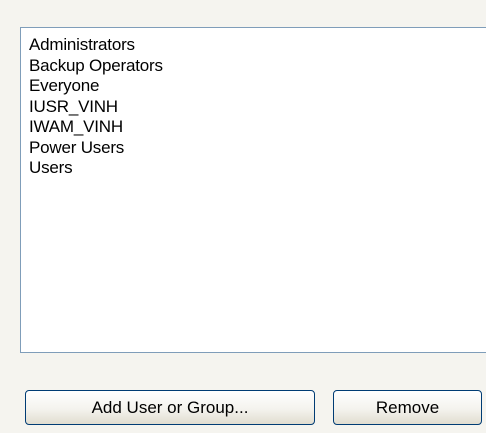 This screenshot has height=433, width=486. Describe the element at coordinates (257, 45) in the screenshot. I see `list-item-administrators: Administrators` at that location.